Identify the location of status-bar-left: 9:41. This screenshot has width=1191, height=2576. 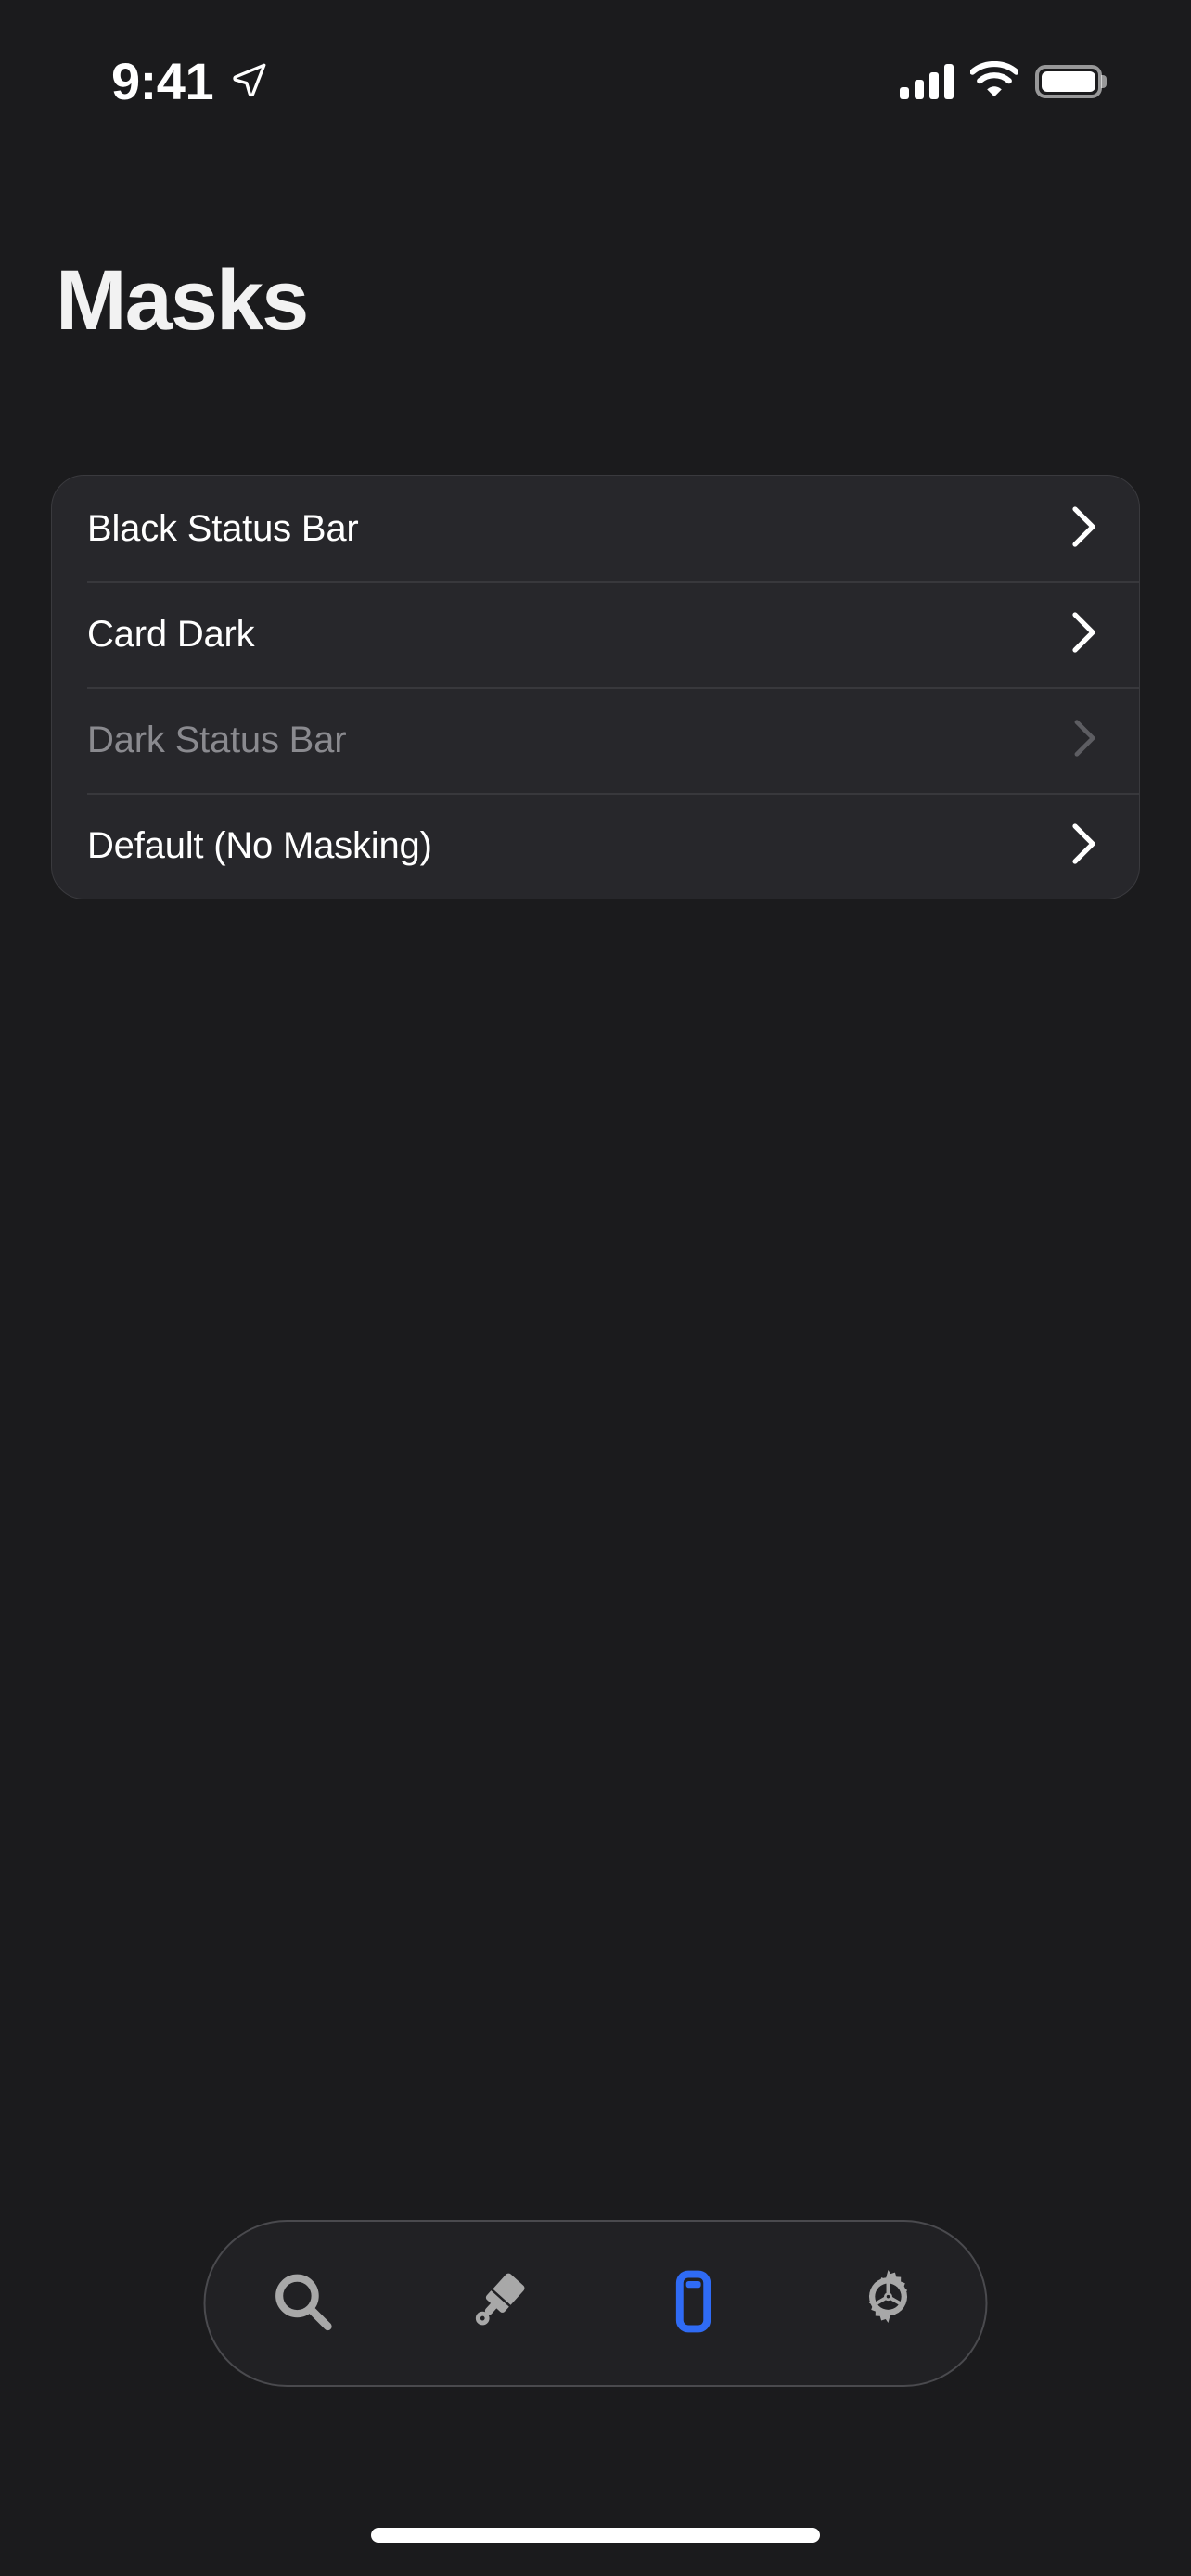
(190, 82).